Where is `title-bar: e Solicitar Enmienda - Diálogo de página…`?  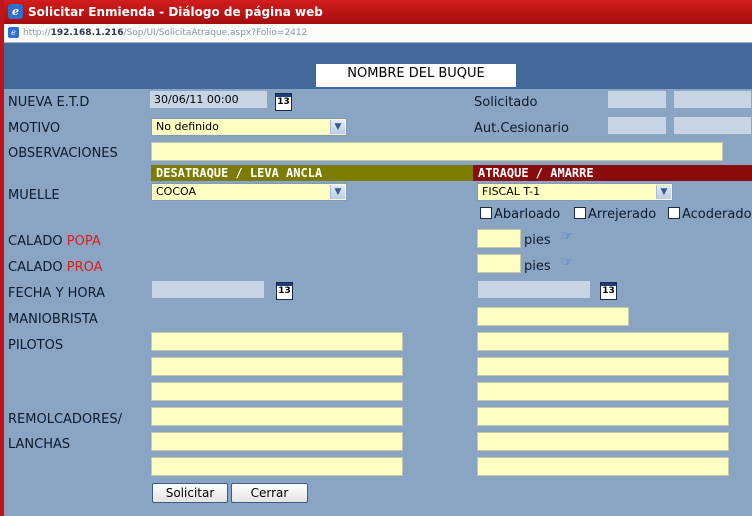 title-bar: e Solicitar Enmienda - Diálogo de página… is located at coordinates (378, 12).